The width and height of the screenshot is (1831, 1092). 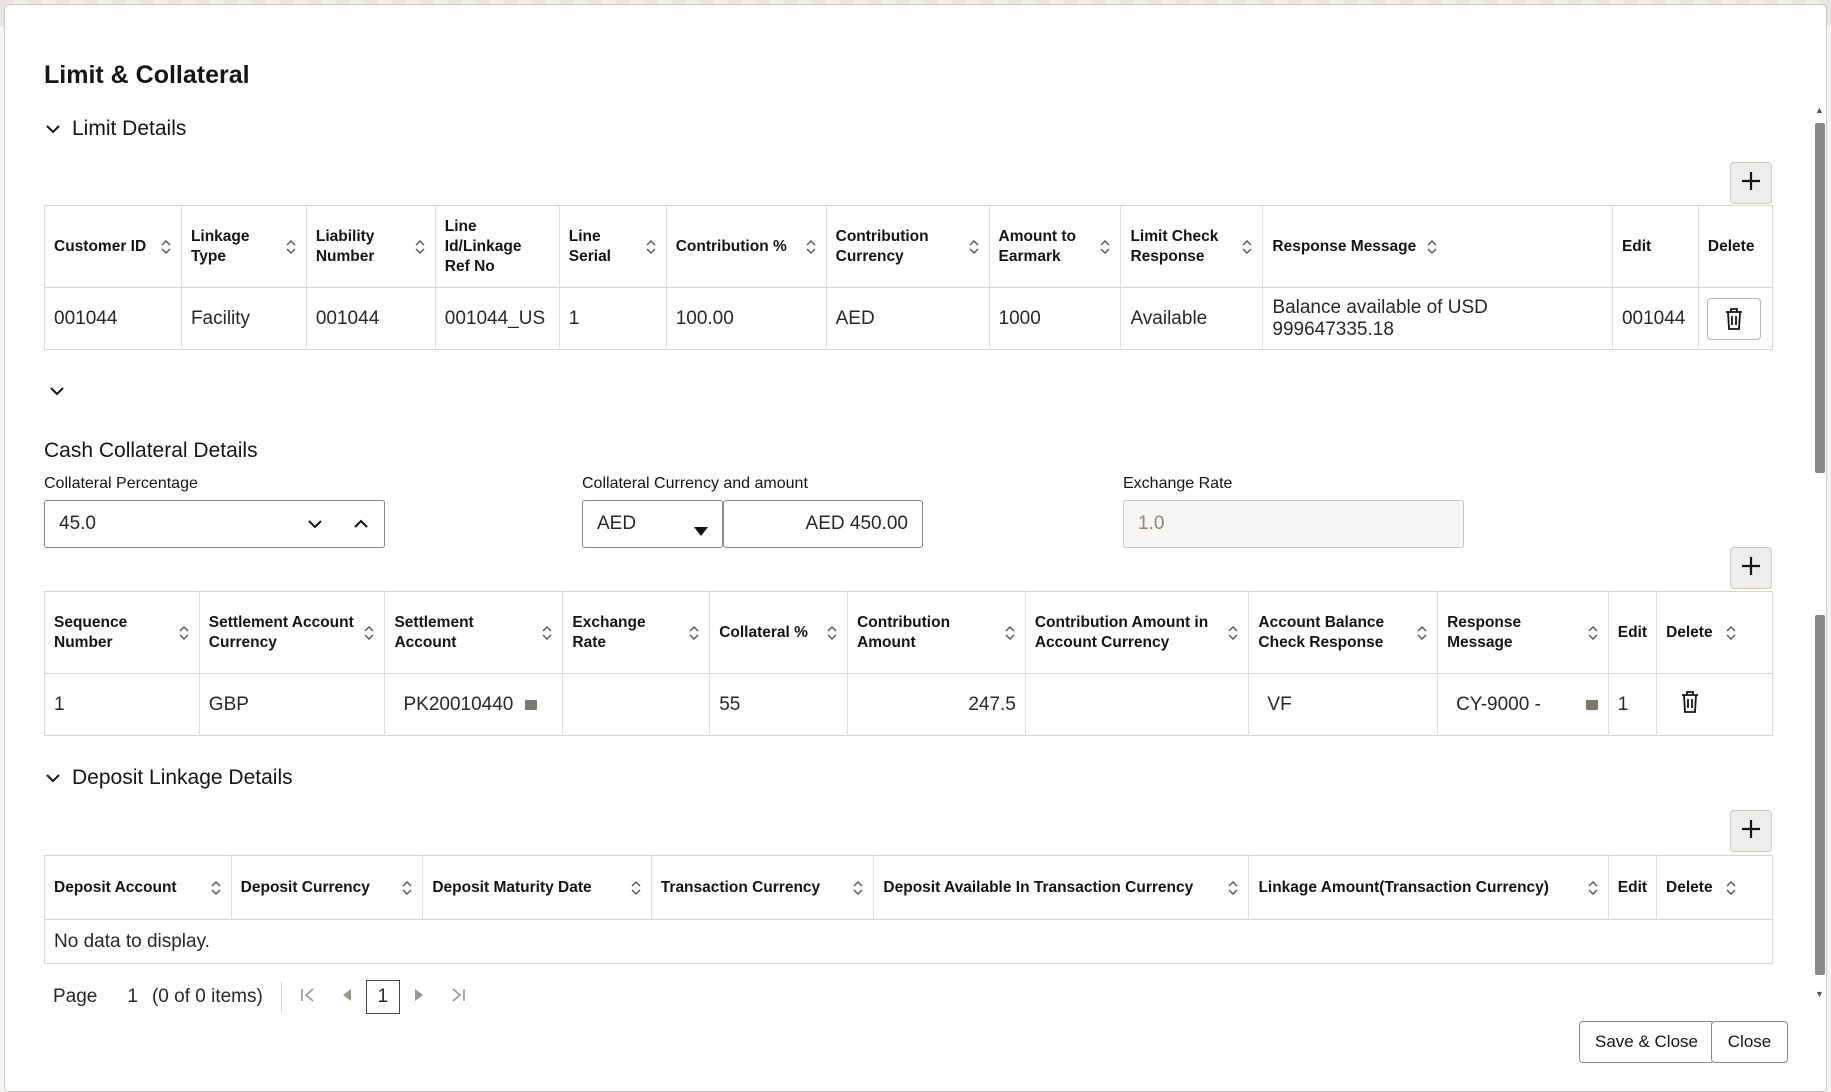 I want to click on cash-collateral-title: Cash Collateral Details, so click(x=151, y=450).